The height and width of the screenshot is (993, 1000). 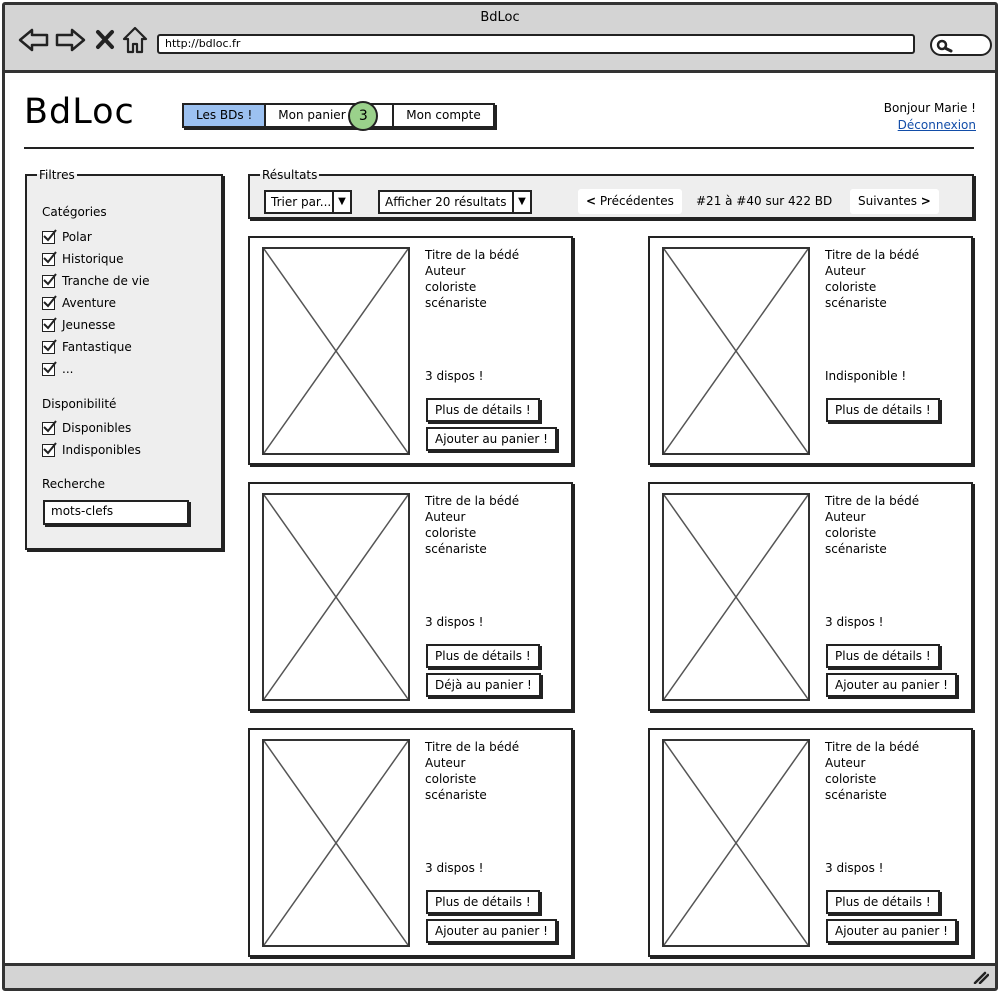 I want to click on category-checkbox-row: Tranche de vie, so click(x=96, y=280).